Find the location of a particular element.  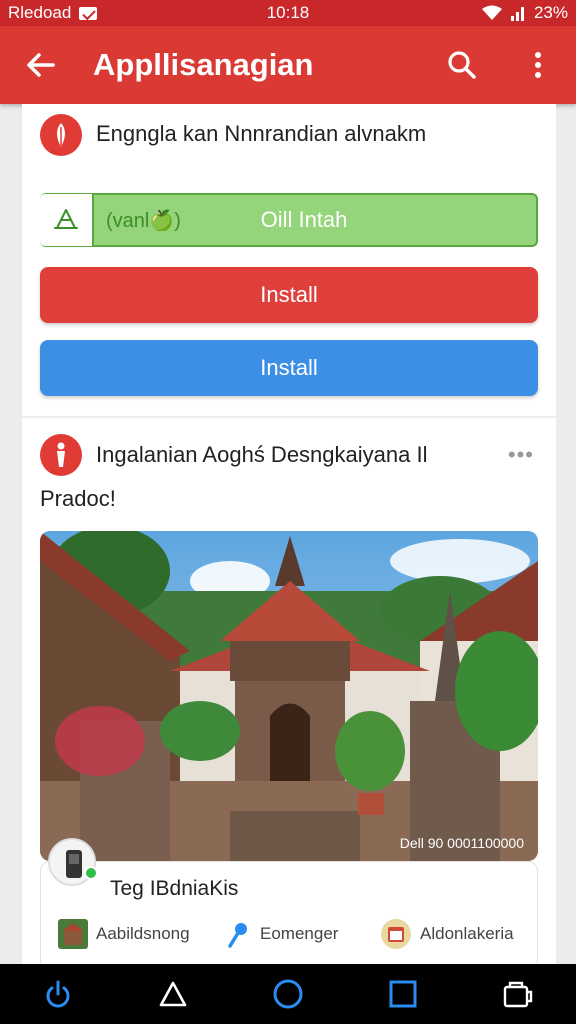

back-triangle-icon is located at coordinates (173, 994).